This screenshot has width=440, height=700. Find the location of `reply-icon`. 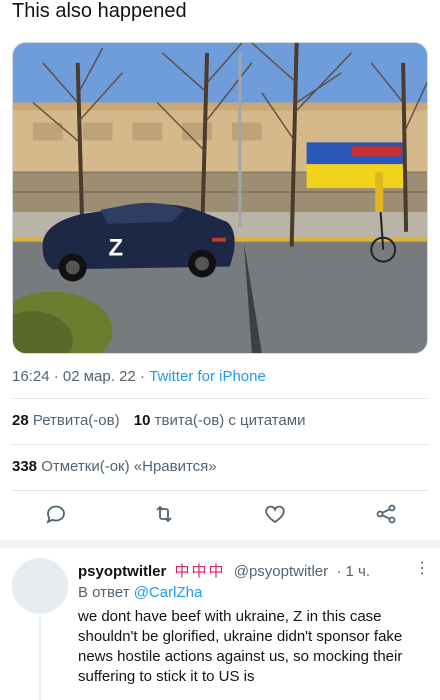

reply-icon is located at coordinates (56, 514).